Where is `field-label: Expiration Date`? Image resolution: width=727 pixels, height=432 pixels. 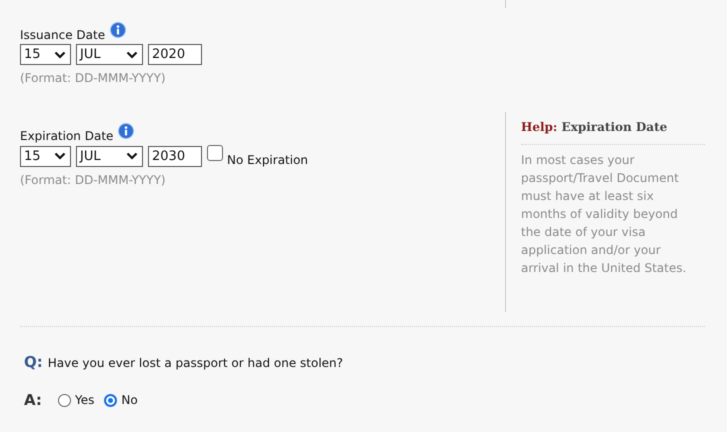
field-label: Expiration Date is located at coordinates (67, 136).